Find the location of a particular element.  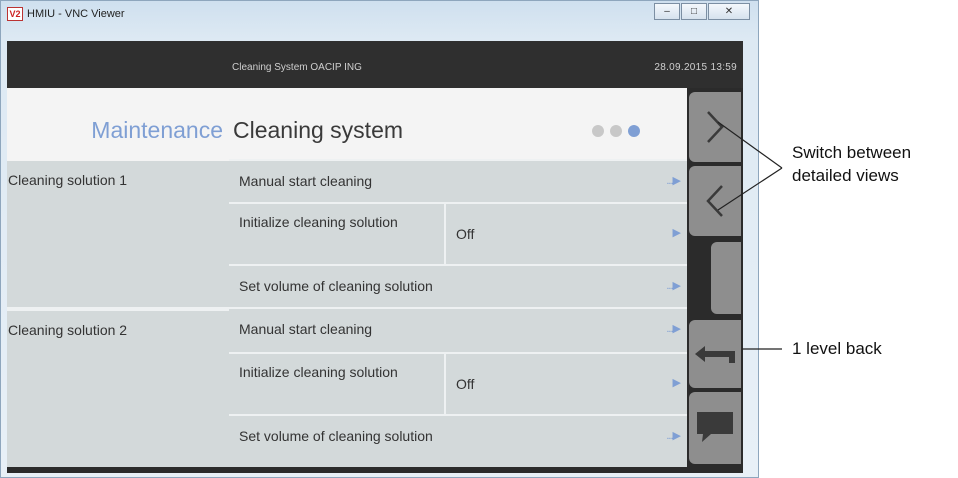

datetime: 28.09.2015 13:59 is located at coordinates (695, 67).